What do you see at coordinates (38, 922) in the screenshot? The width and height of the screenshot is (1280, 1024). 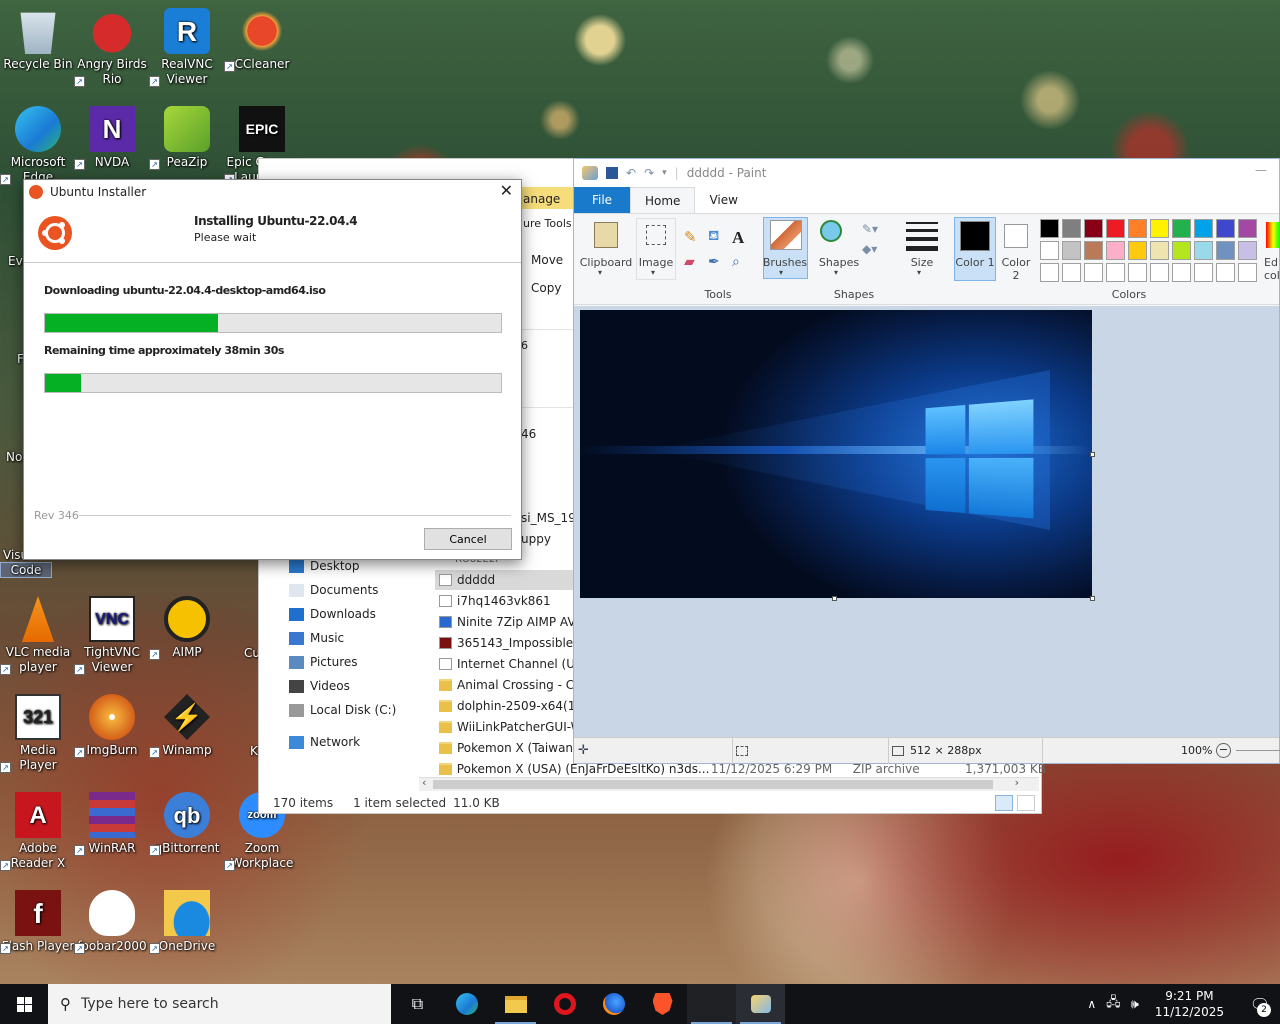 I see `desktop-icon: ↗ f Flash Player` at bounding box center [38, 922].